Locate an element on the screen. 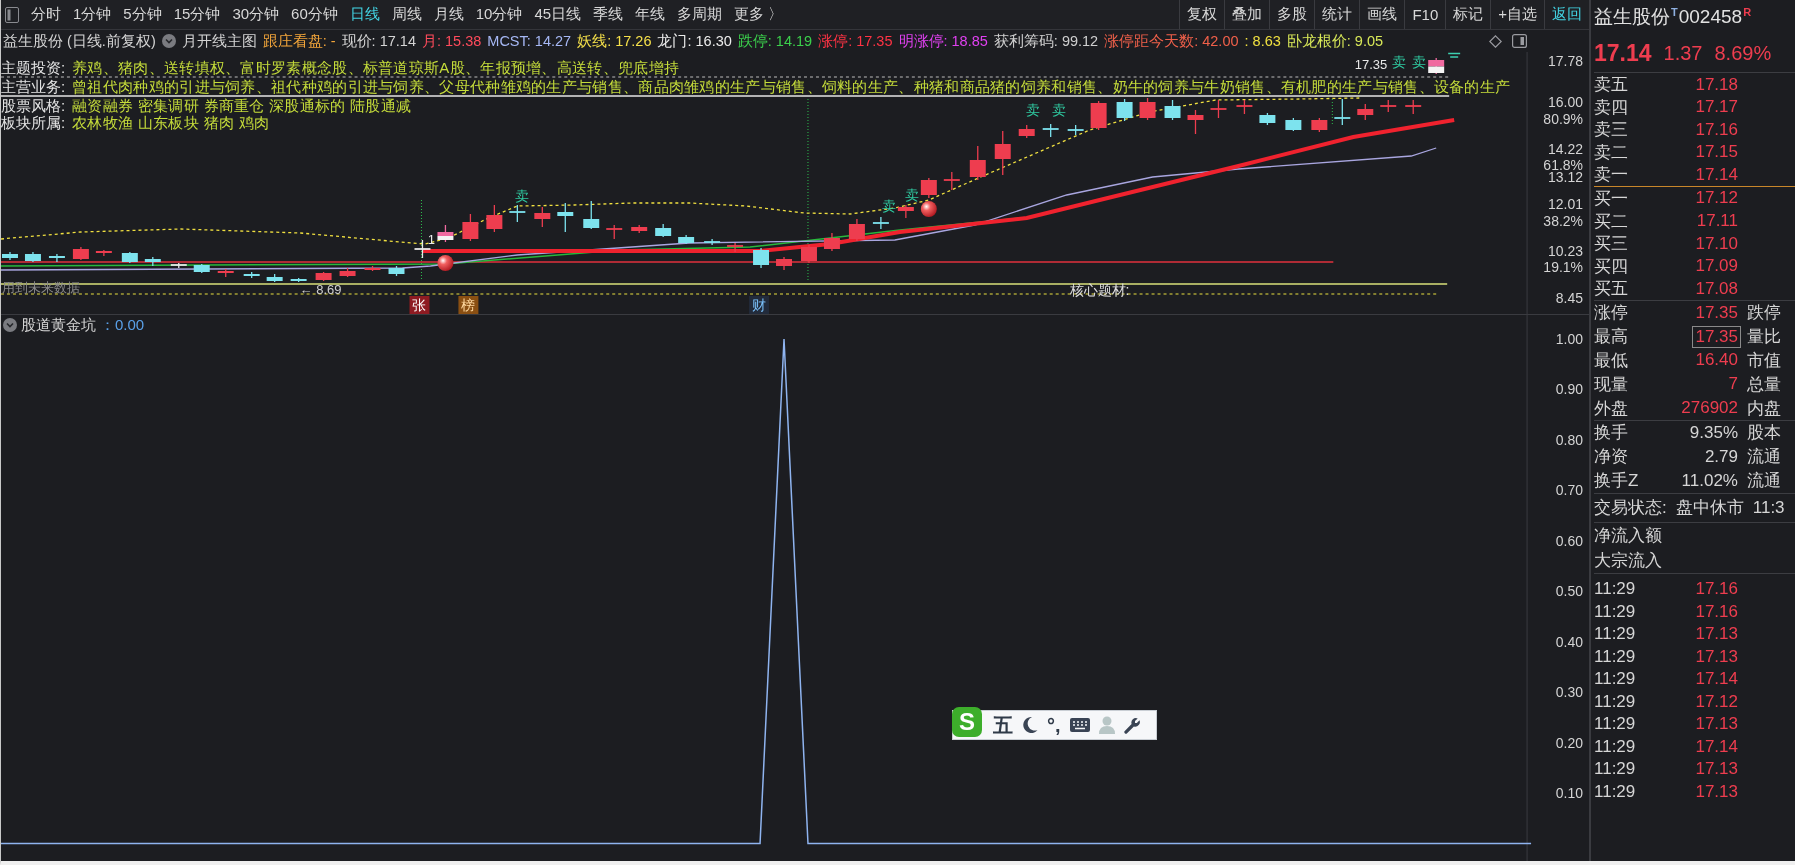  collapse-icon is located at coordinates (10, 325).